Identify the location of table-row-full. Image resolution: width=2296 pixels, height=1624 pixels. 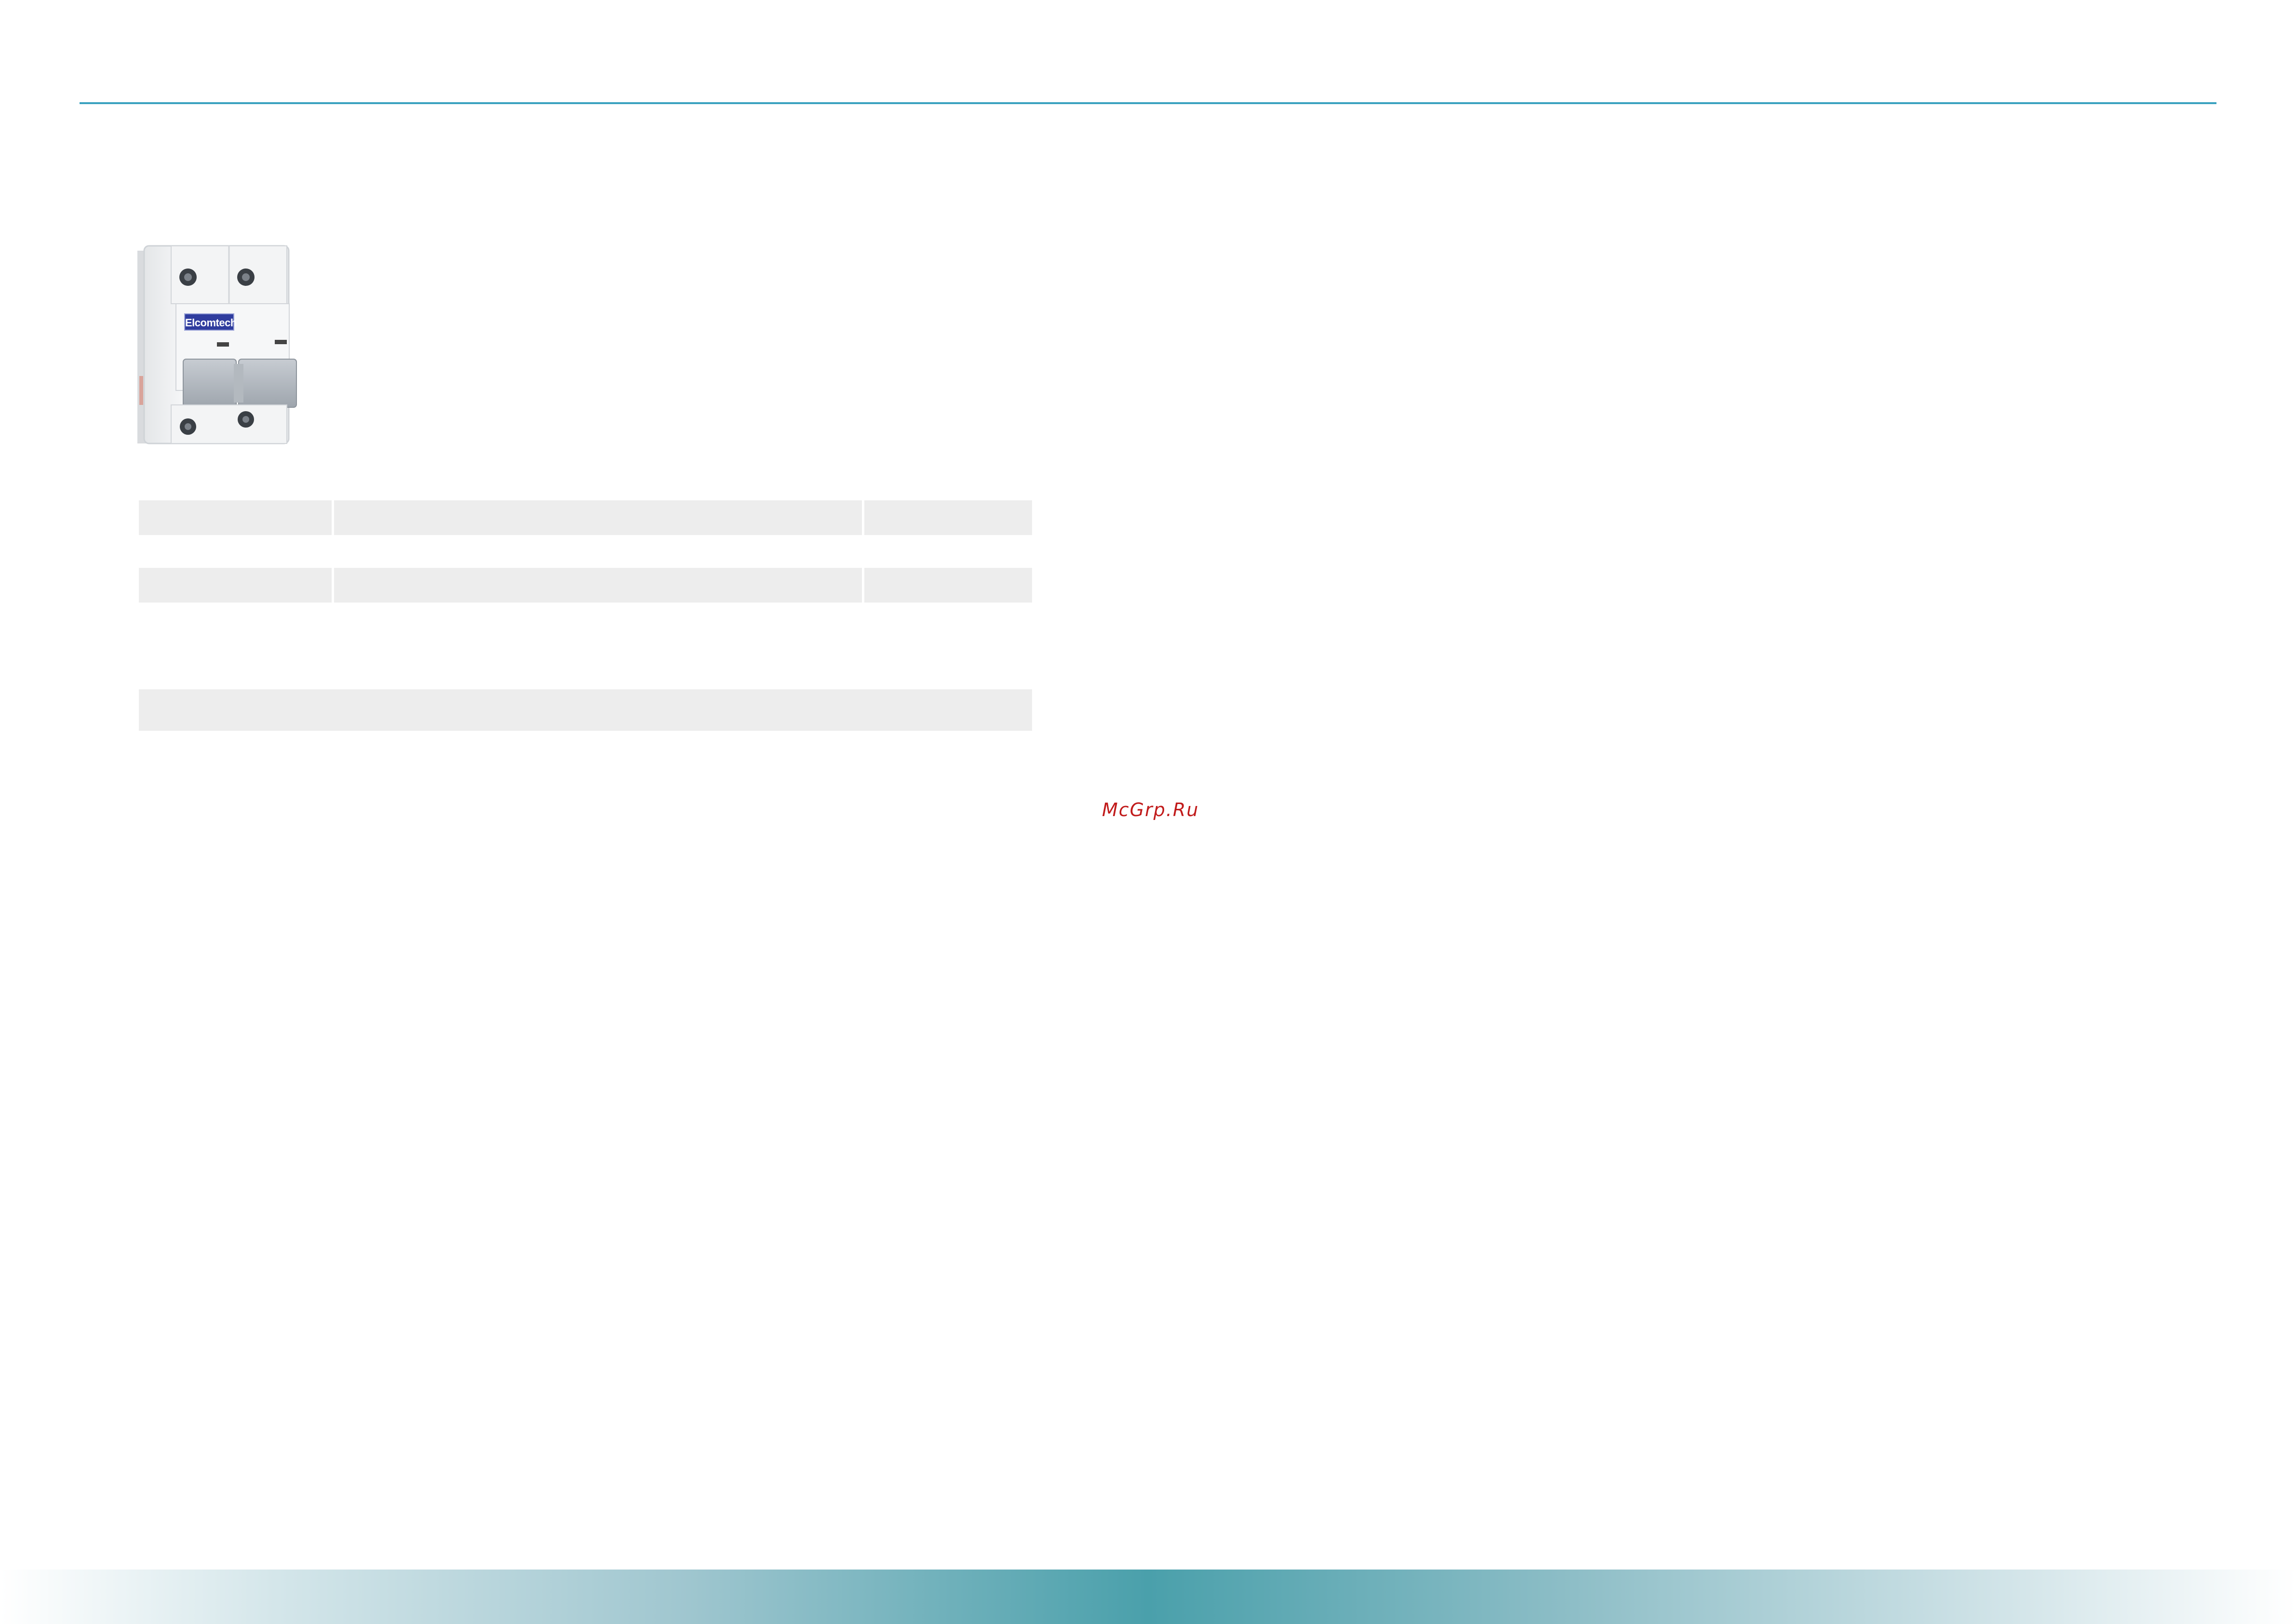
(585, 710).